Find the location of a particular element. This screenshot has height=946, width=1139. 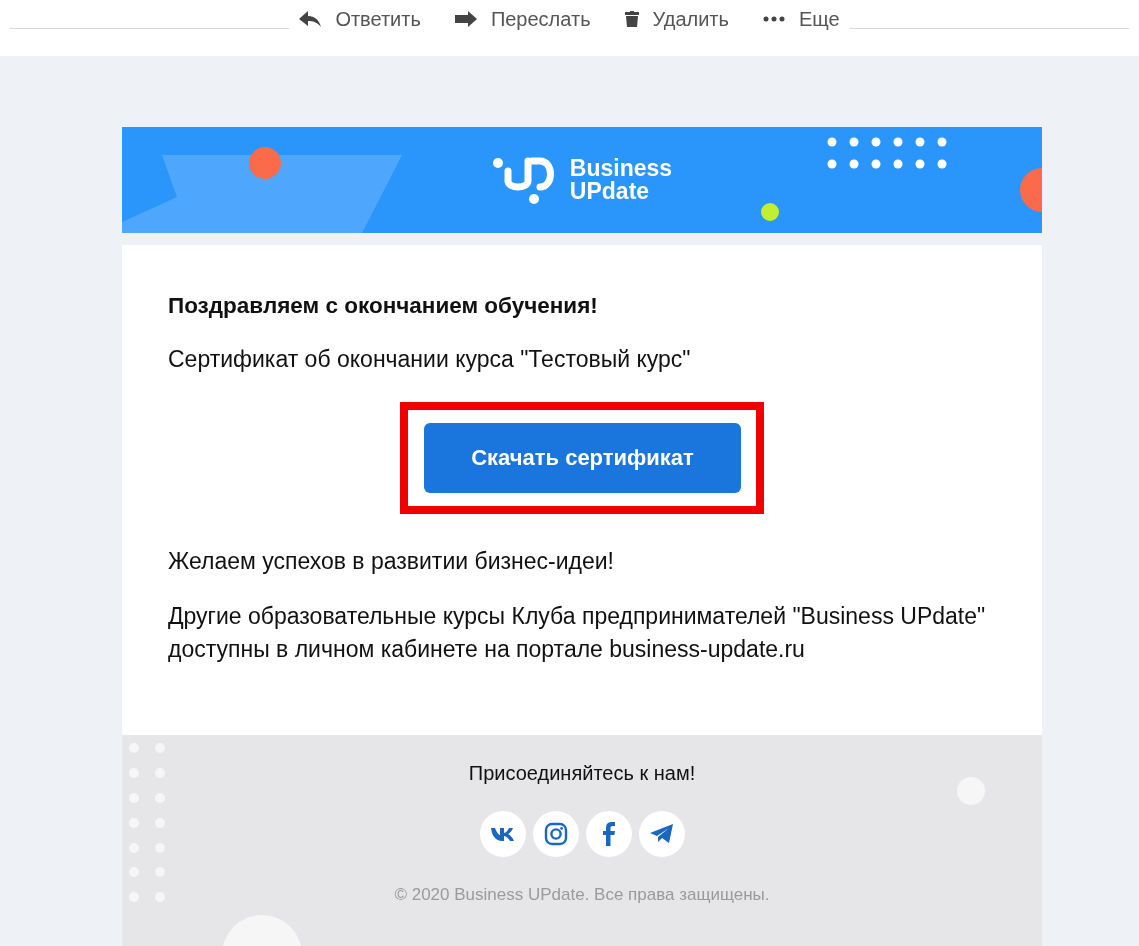

toolbar-button: Еще is located at coordinates (801, 19).